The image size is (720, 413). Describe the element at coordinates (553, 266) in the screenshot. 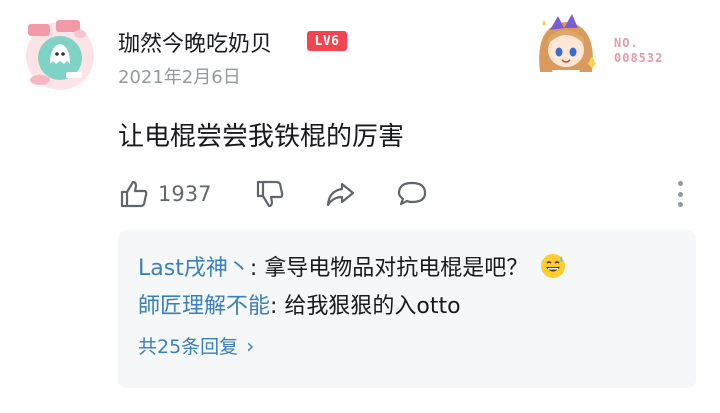

I see `sweat-smile-emoji` at that location.